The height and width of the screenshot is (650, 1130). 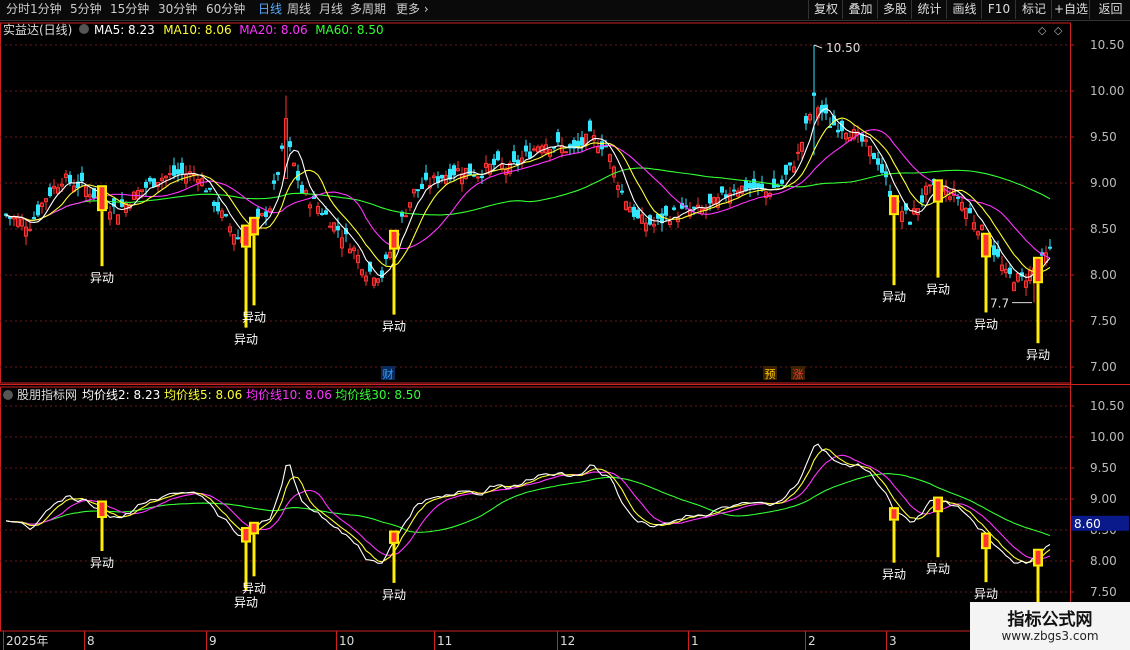 I want to click on sub-ma-label-2: 均价线10: 8.06, so click(x=289, y=395).